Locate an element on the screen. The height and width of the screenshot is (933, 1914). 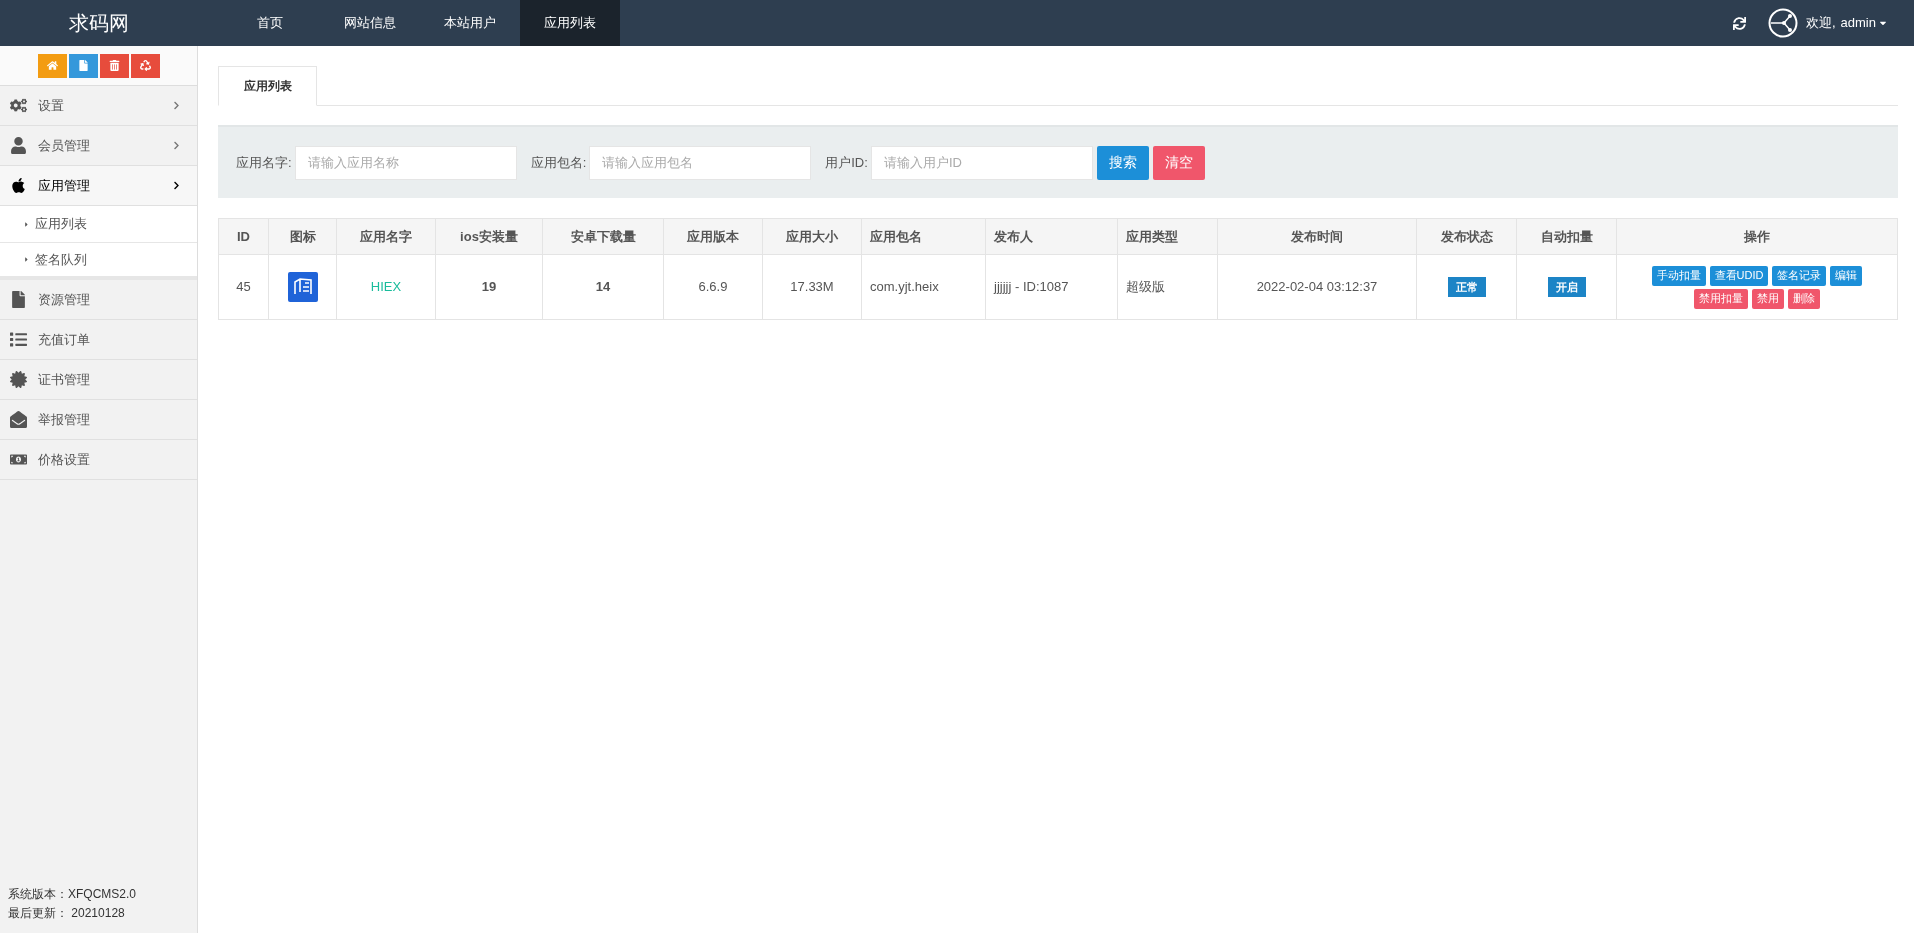
list-icon is located at coordinates (18, 339).